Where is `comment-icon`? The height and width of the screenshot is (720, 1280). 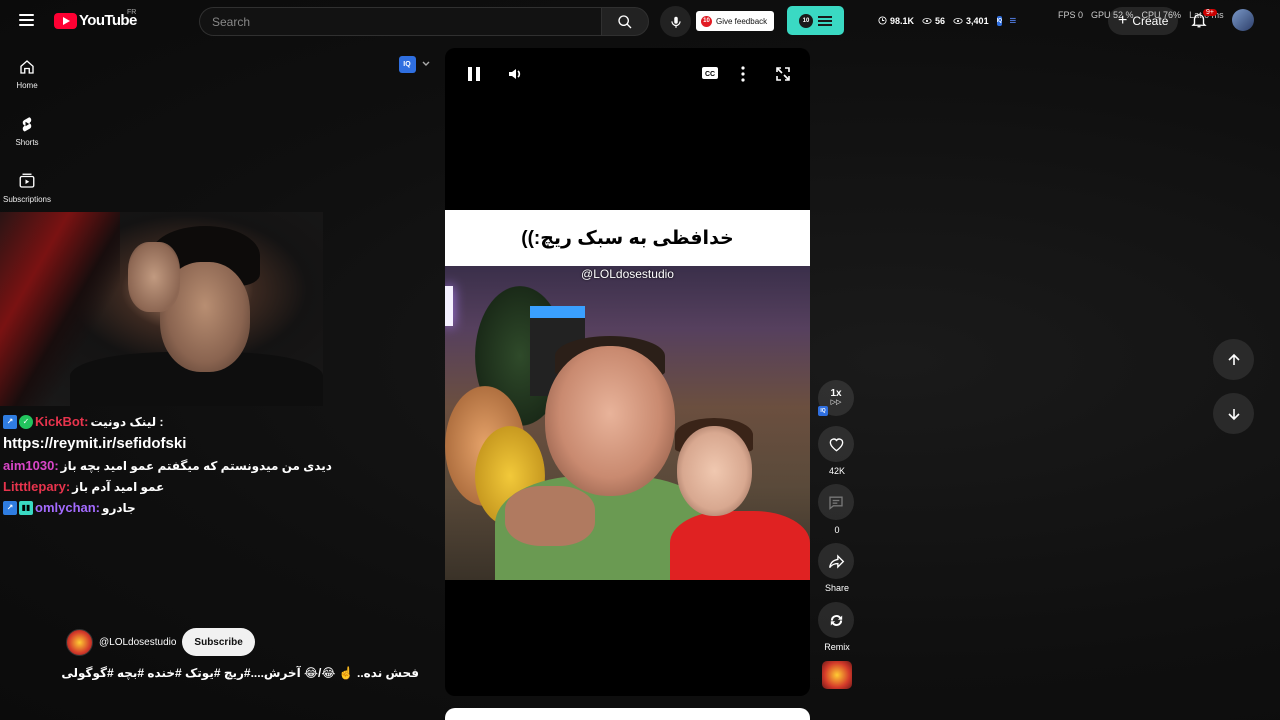 comment-icon is located at coordinates (836, 503).